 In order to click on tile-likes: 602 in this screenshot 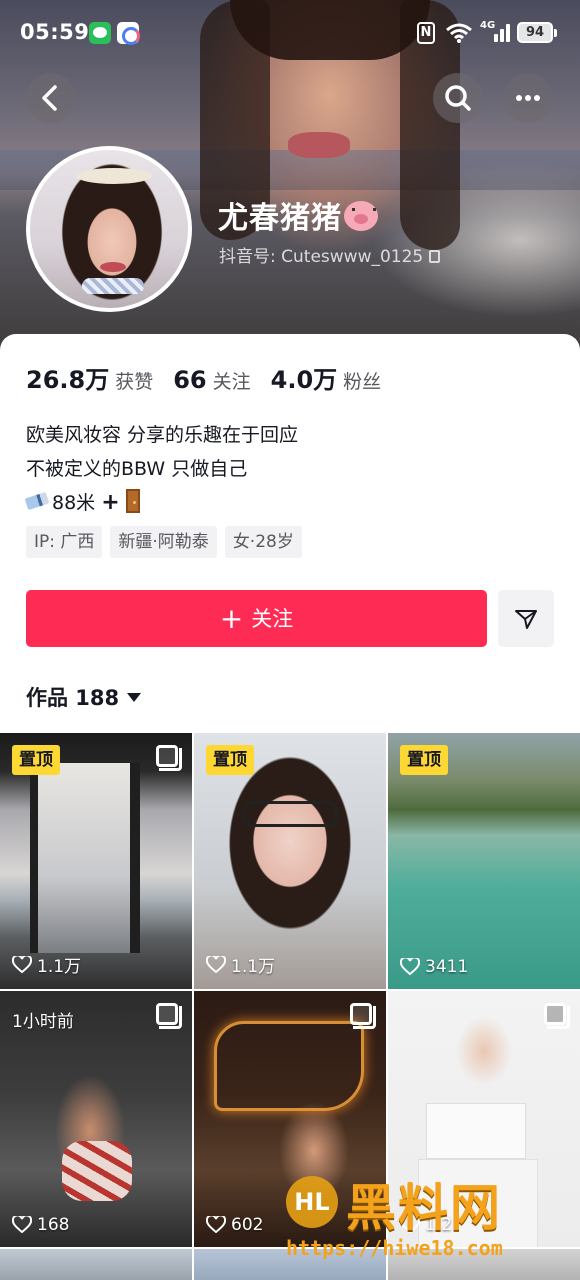, I will do `click(234, 1225)`.